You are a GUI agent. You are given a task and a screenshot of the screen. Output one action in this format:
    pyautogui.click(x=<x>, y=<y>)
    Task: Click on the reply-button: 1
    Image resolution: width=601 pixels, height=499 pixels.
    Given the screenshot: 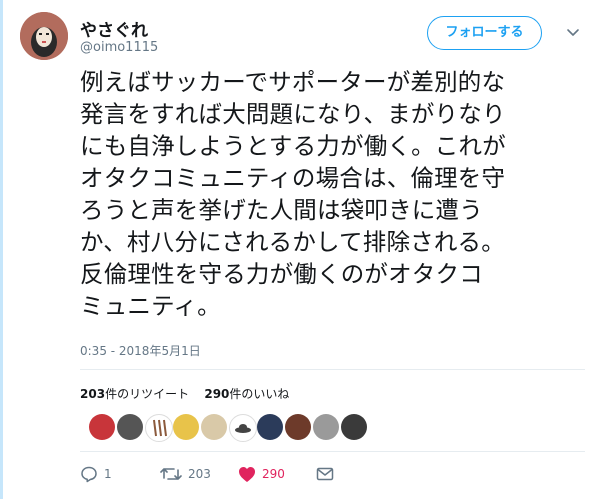 What is the action you would take?
    pyautogui.click(x=96, y=474)
    